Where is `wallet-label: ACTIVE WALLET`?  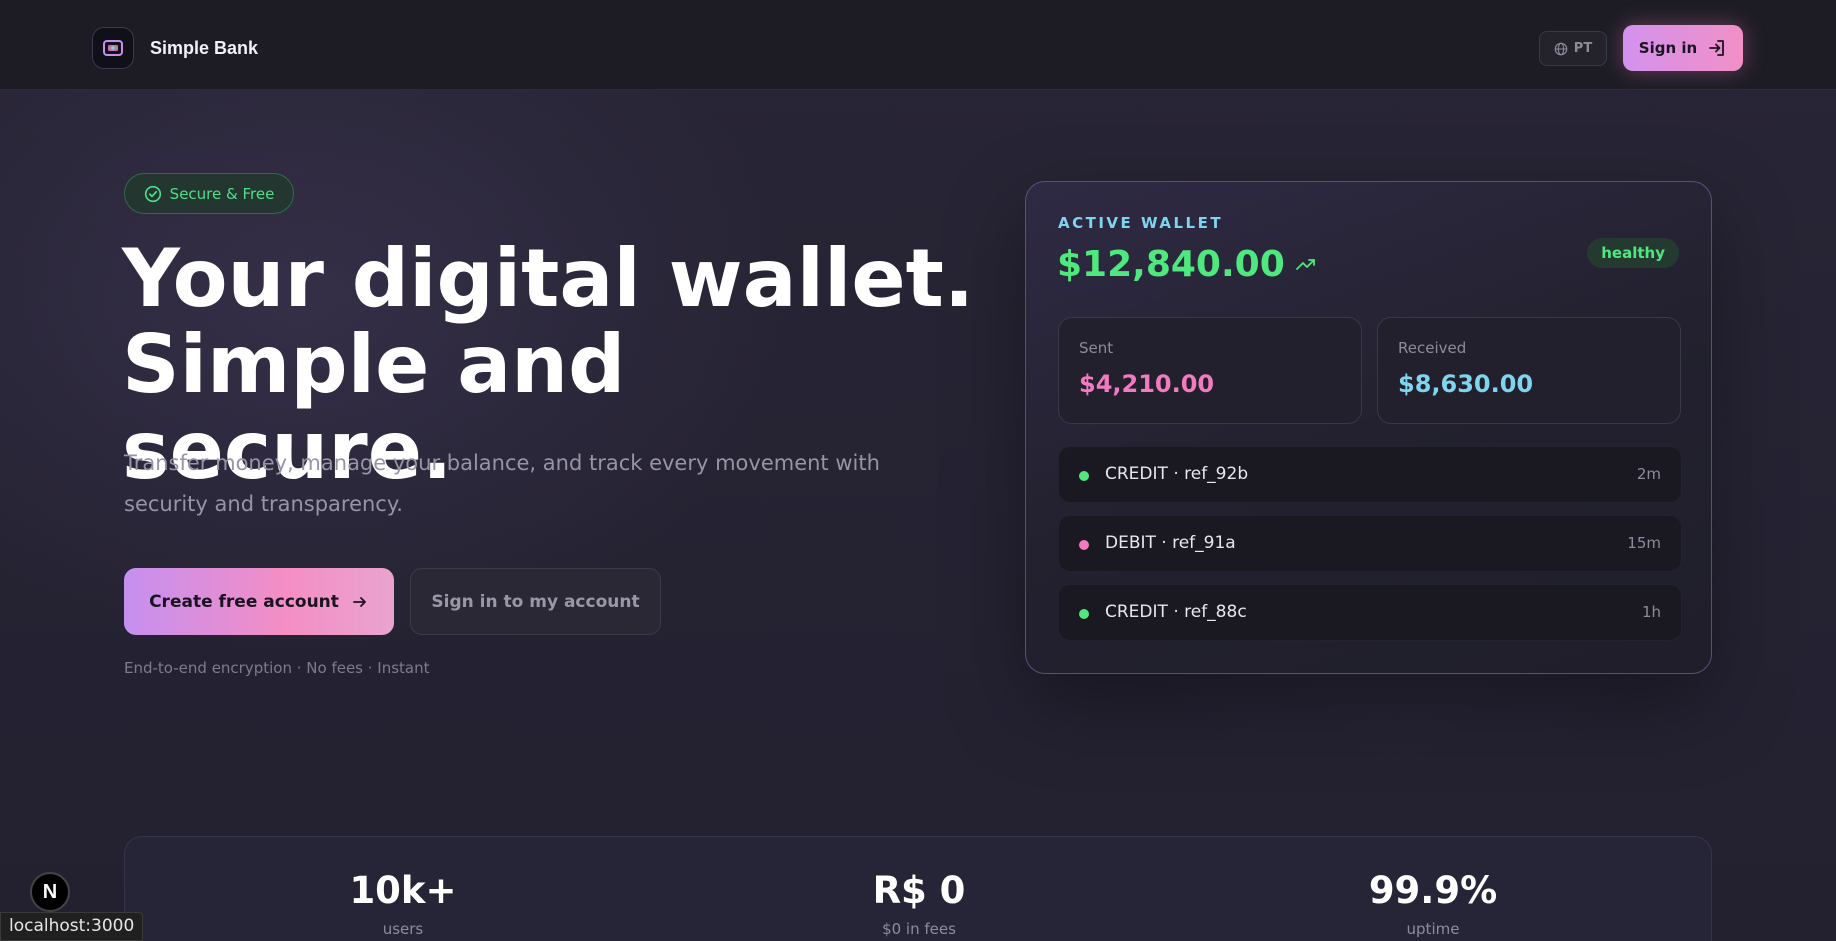 wallet-label: ACTIVE WALLET is located at coordinates (1141, 223).